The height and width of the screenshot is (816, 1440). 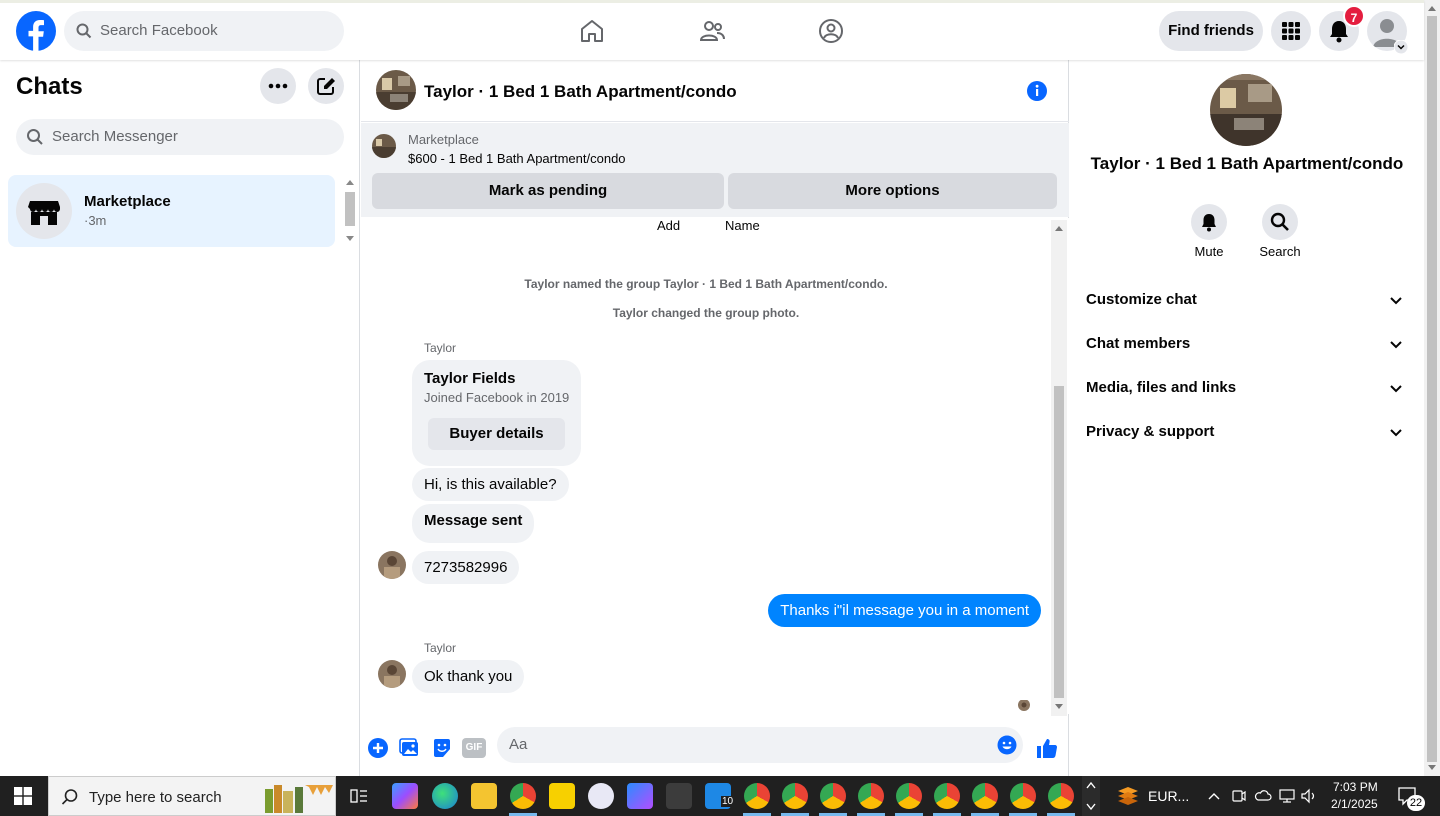 What do you see at coordinates (1280, 222) in the screenshot?
I see `search-in-chat-button` at bounding box center [1280, 222].